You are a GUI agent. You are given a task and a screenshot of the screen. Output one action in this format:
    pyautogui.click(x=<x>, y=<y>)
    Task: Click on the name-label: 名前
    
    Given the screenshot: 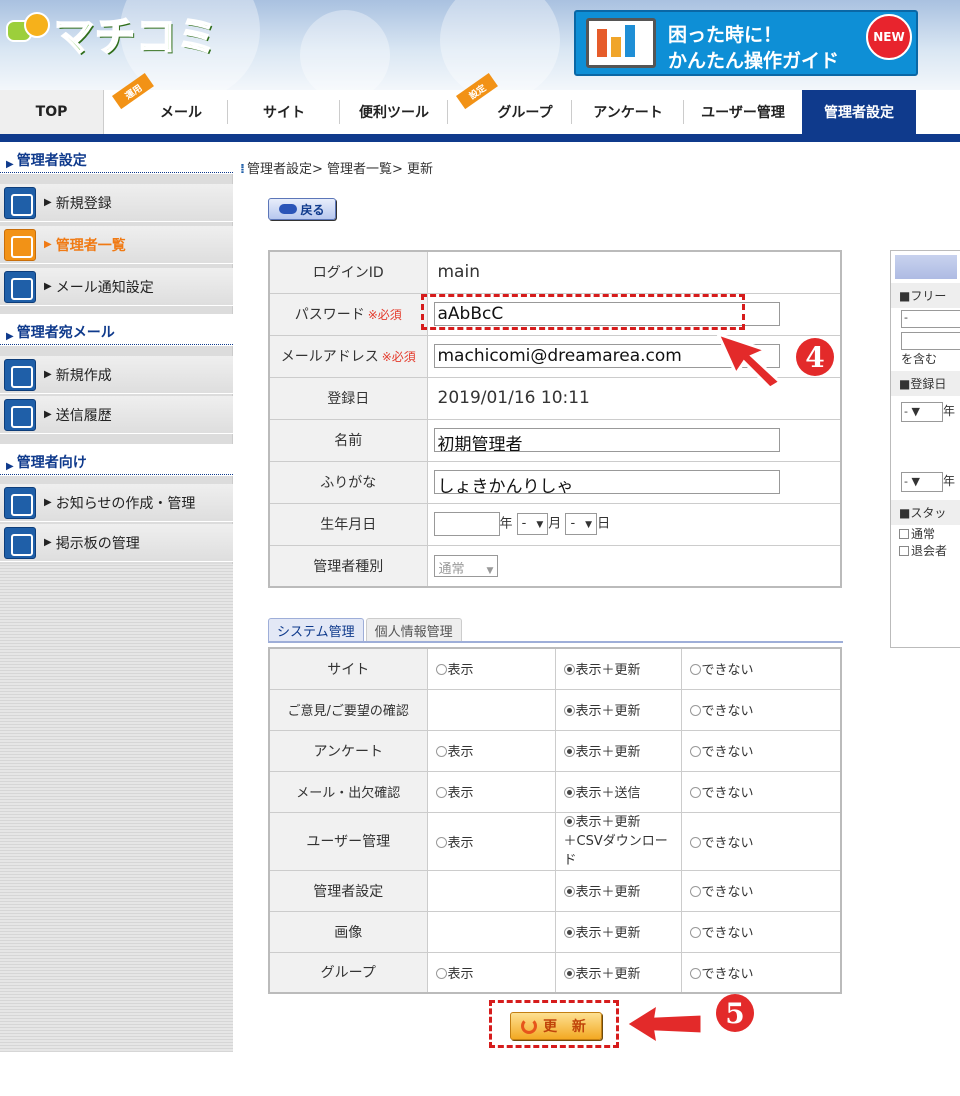 What is the action you would take?
    pyautogui.click(x=348, y=440)
    